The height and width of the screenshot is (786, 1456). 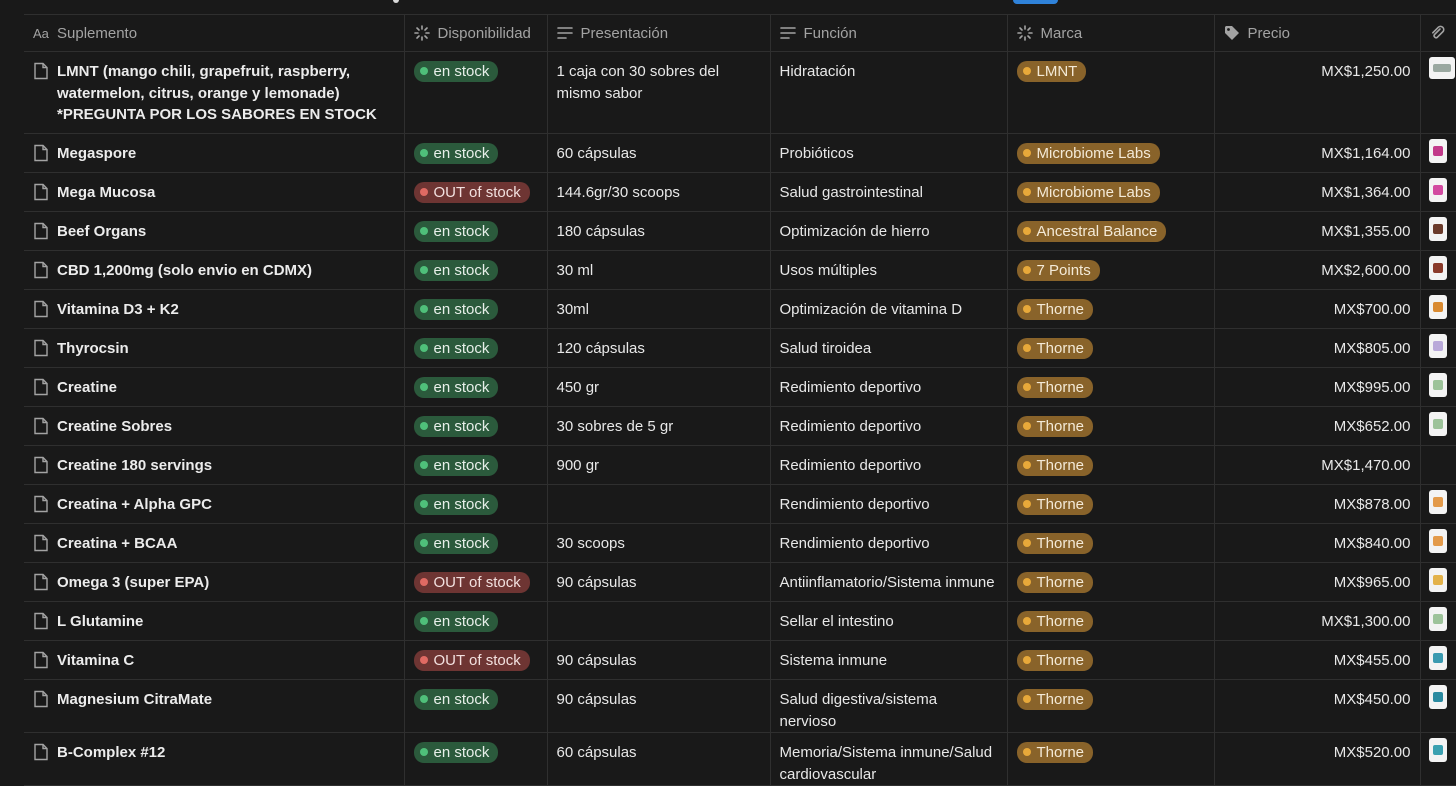 I want to click on presentation-cell, so click(x=658, y=621).